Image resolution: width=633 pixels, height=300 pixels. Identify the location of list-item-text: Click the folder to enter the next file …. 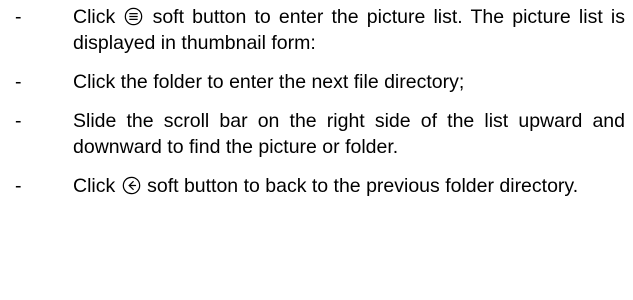
(269, 82).